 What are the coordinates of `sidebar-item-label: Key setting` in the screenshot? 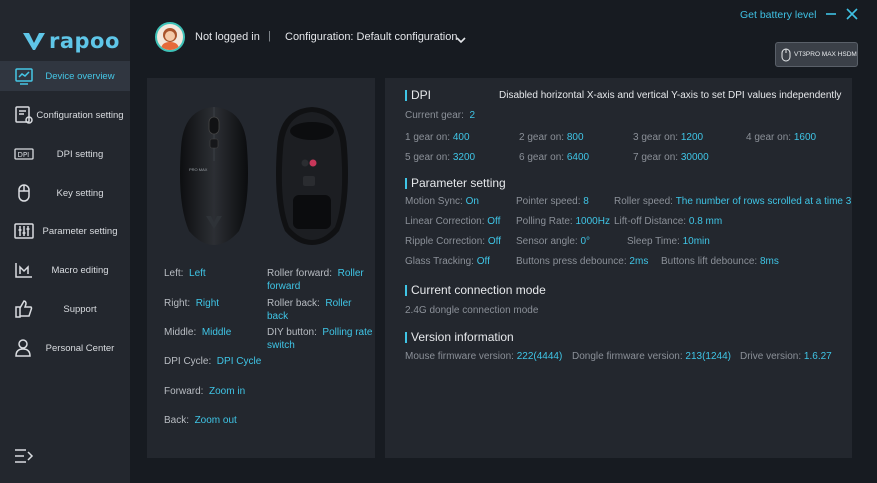 It's located at (80, 193).